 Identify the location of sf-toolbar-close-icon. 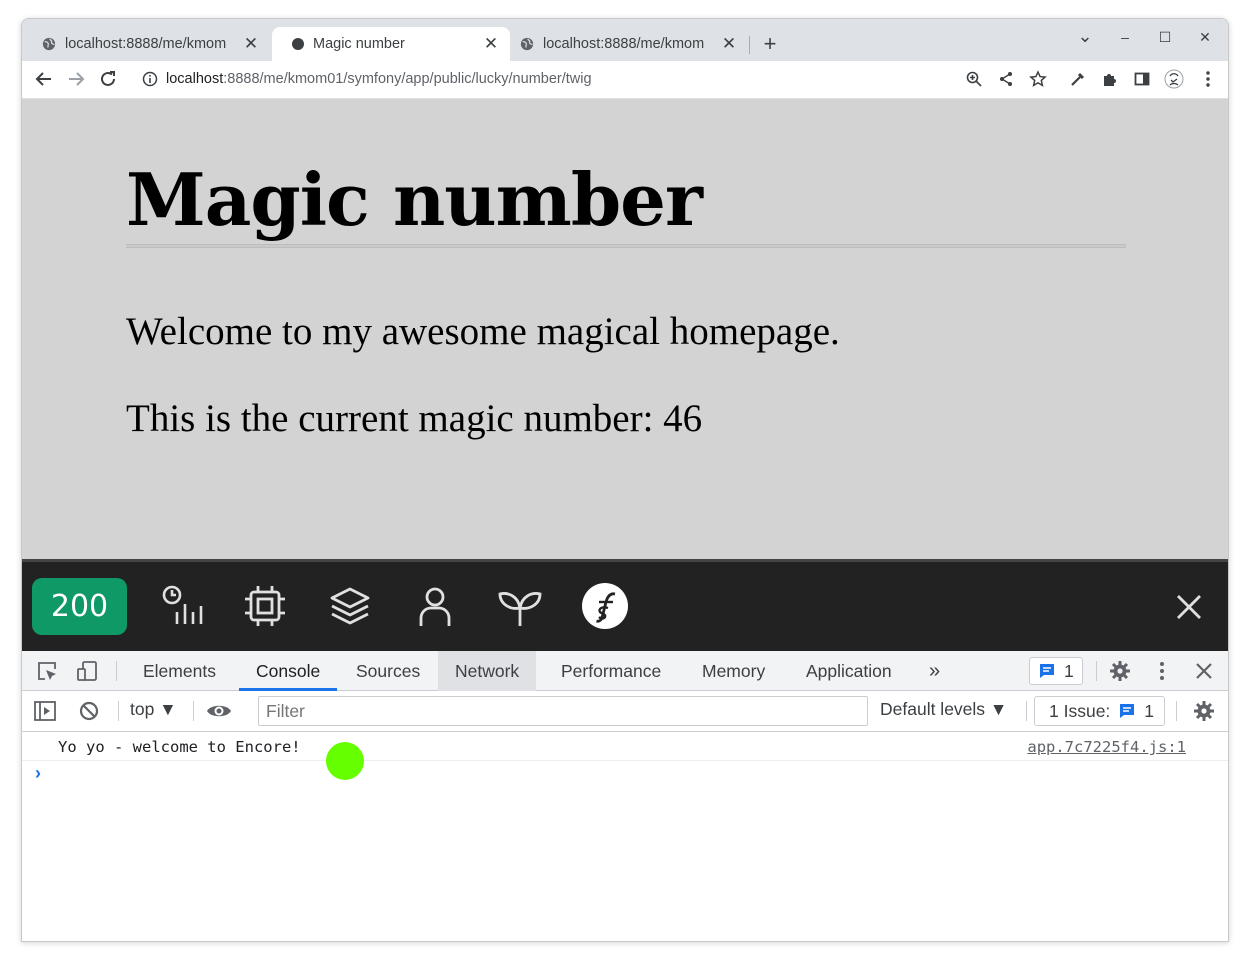
(1189, 607).